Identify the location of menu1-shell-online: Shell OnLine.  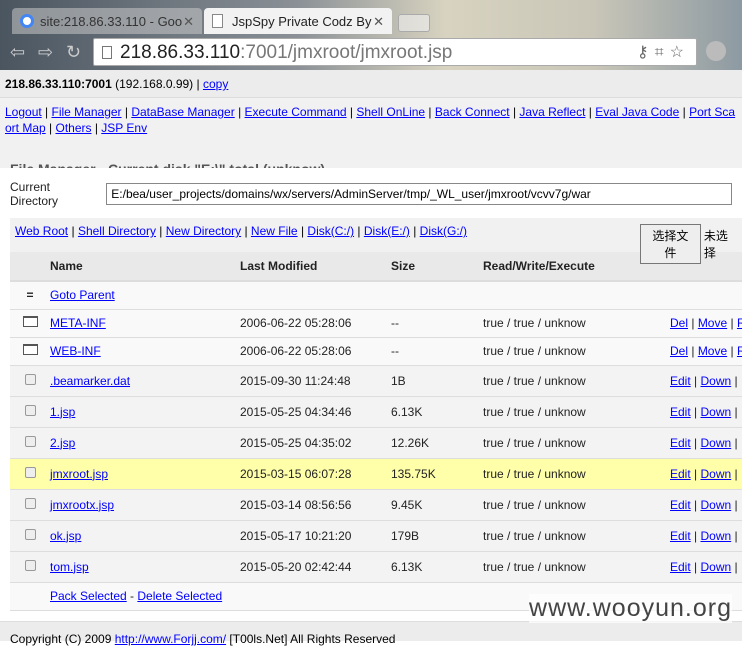
(390, 112).